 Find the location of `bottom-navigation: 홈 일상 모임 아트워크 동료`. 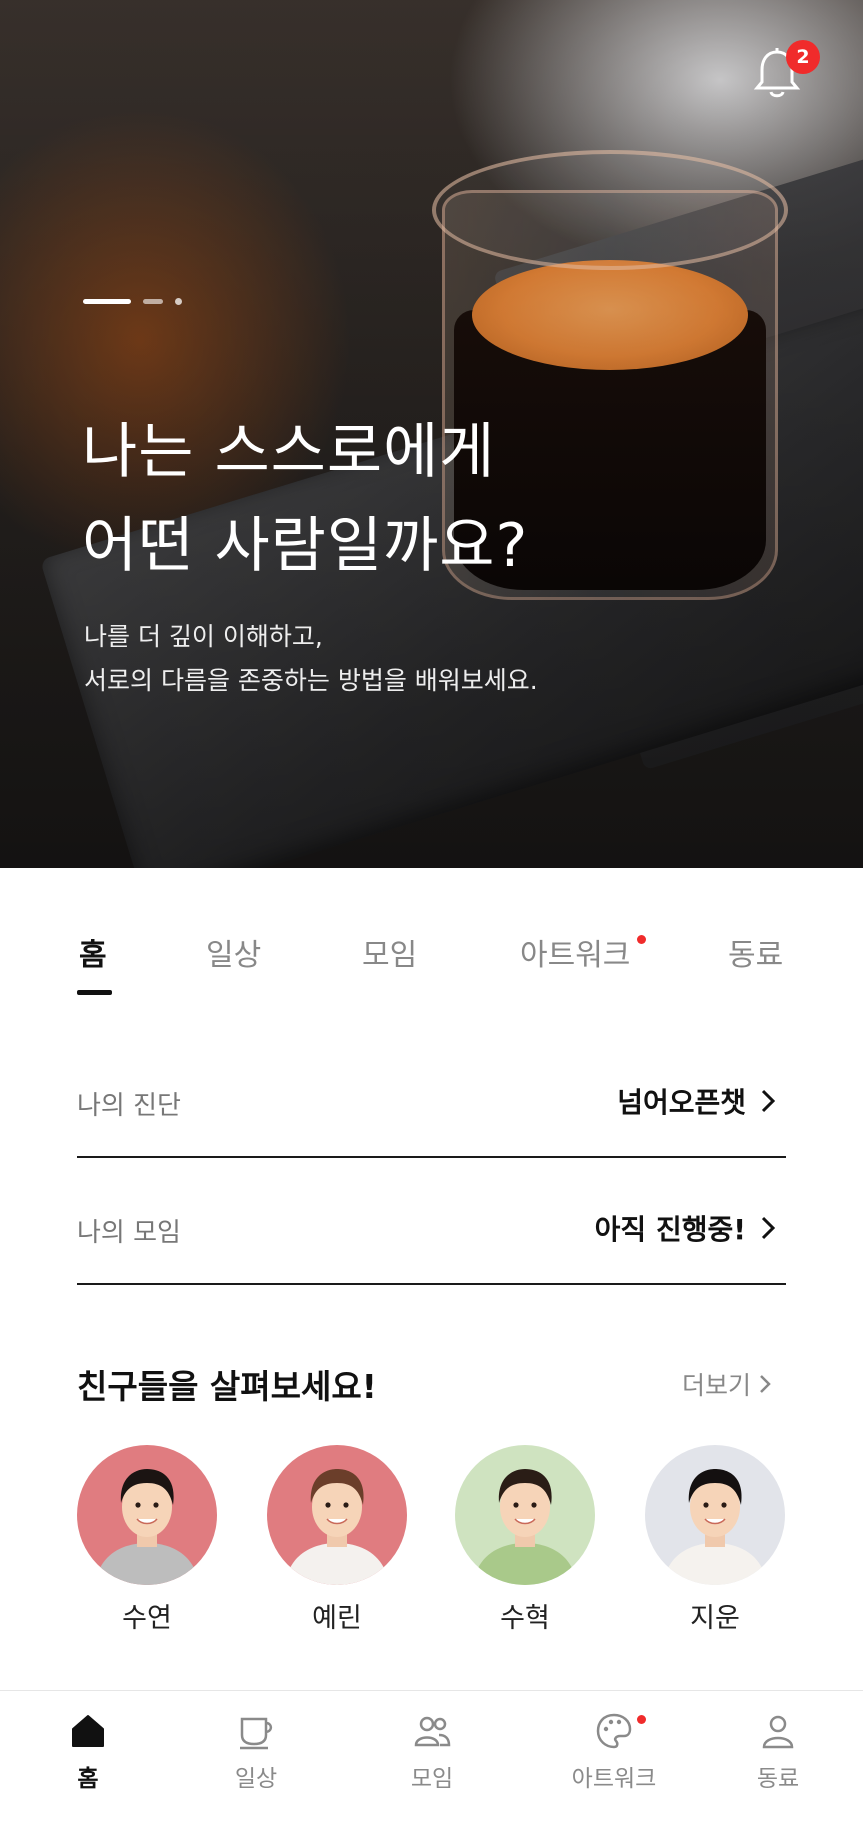

bottom-navigation: 홈 일상 모임 아트워크 동료 is located at coordinates (431, 1756).